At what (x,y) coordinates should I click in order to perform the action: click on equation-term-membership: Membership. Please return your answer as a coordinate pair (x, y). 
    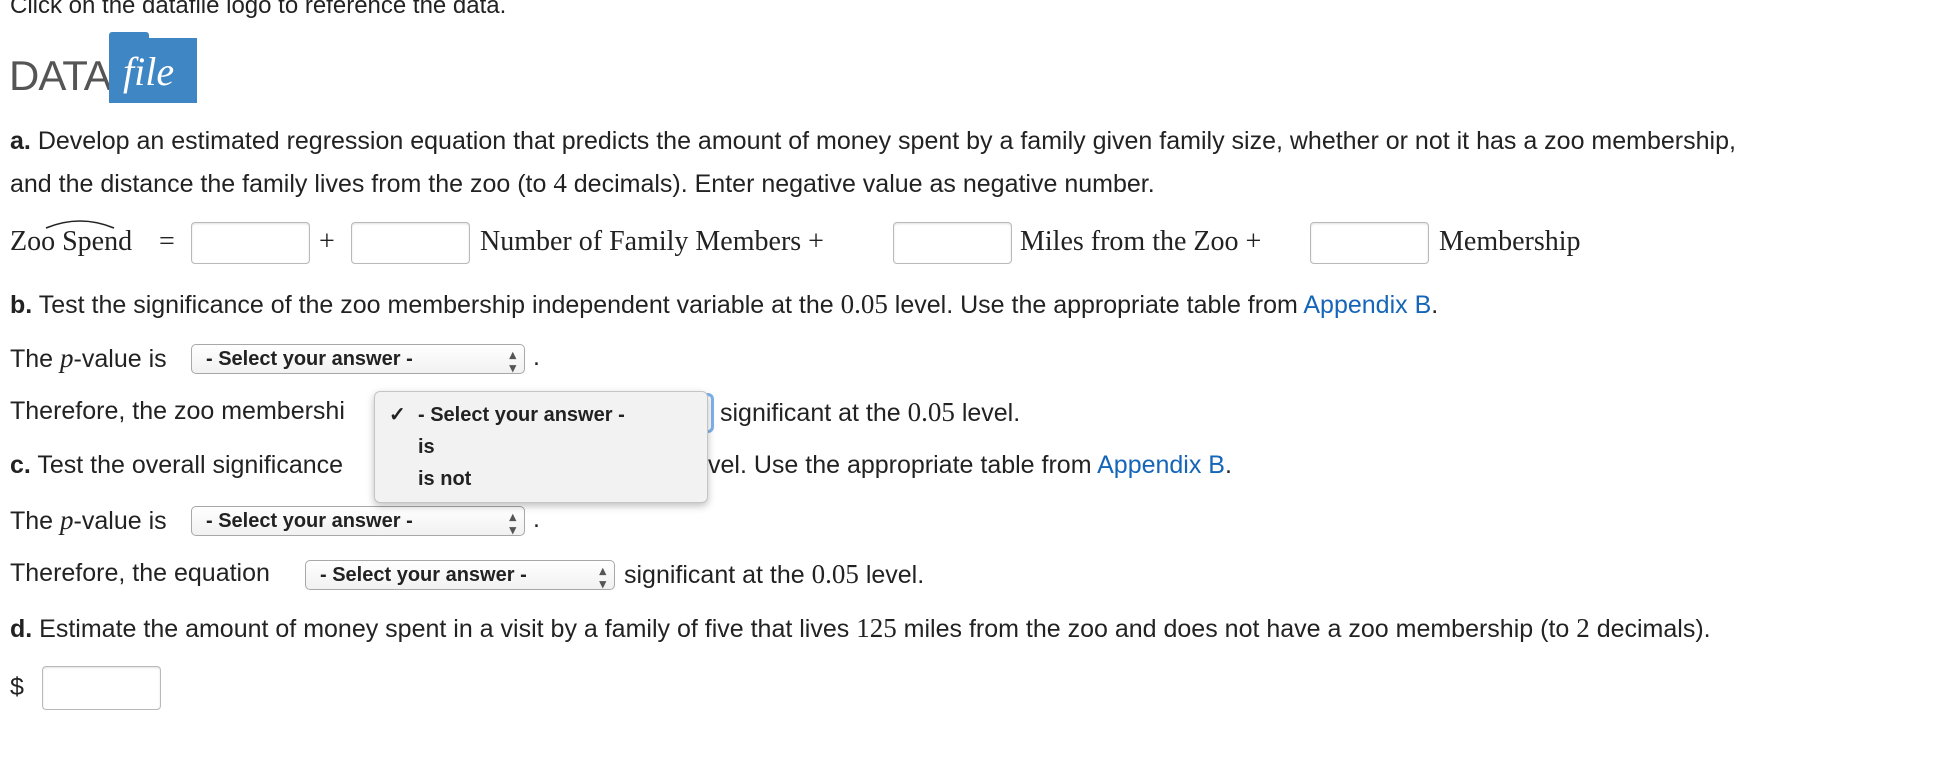
    Looking at the image, I should click on (1510, 241).